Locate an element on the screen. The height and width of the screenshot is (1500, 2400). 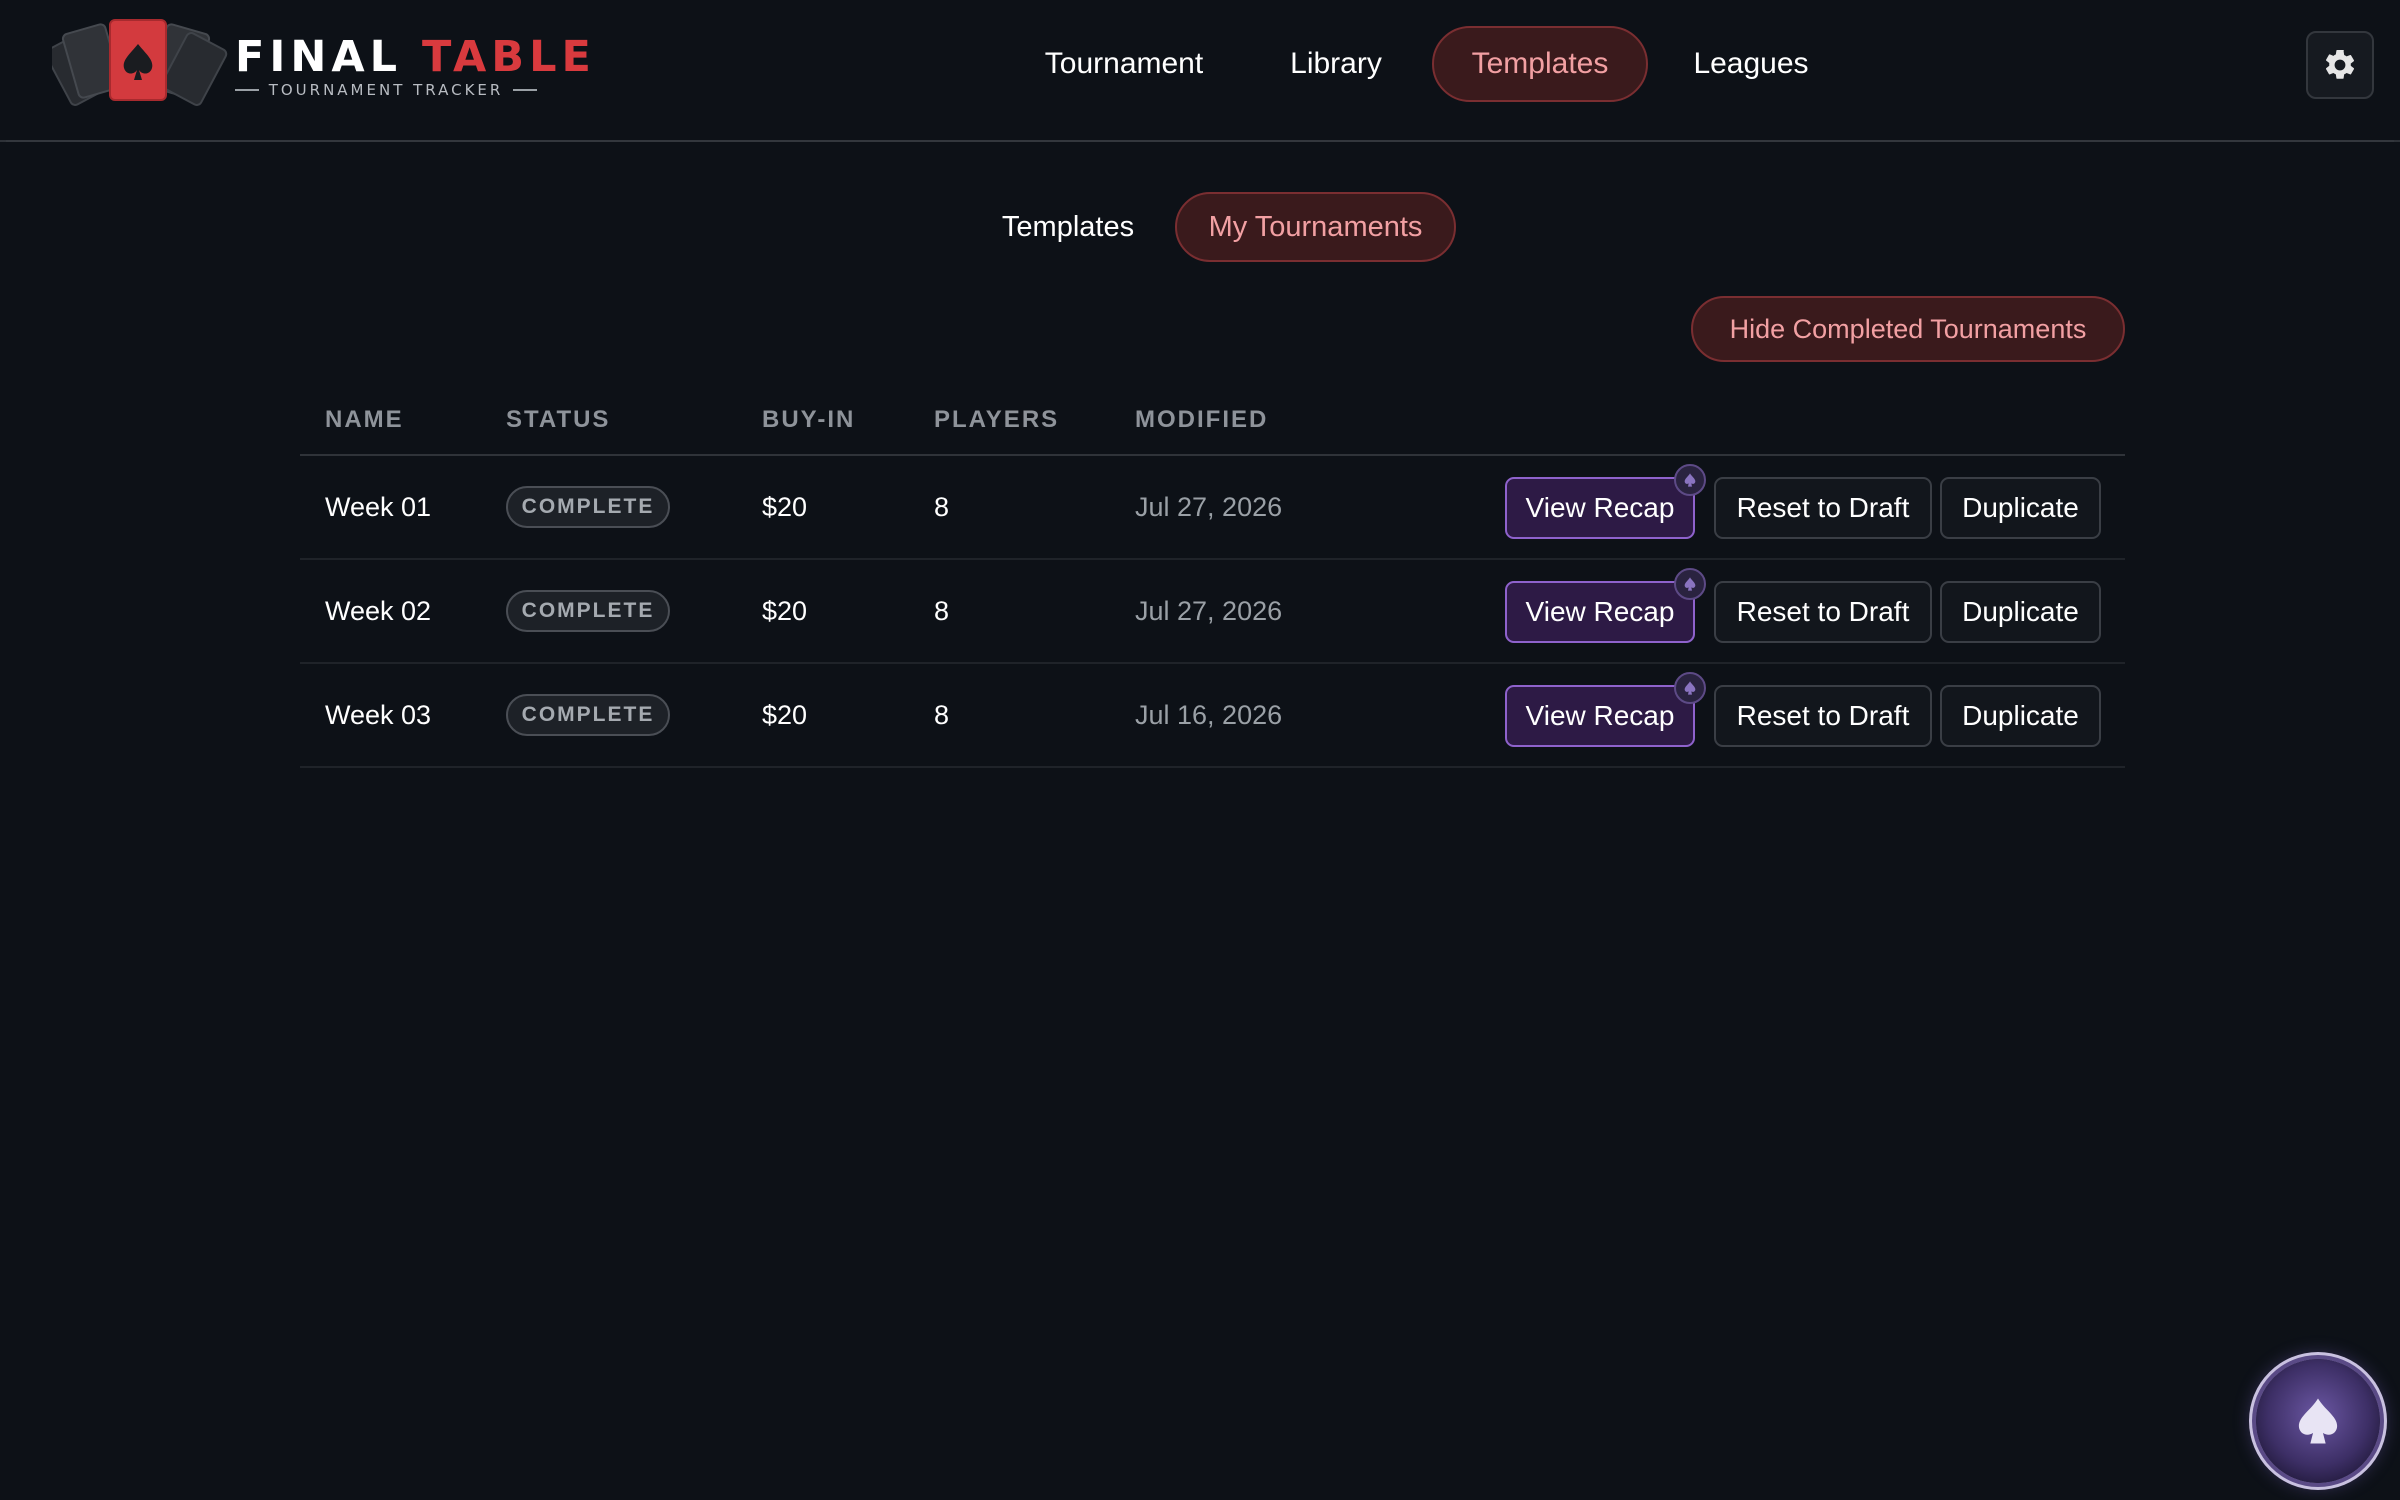
hide-completed-button: Hide Completed Tournaments is located at coordinates (1908, 329).